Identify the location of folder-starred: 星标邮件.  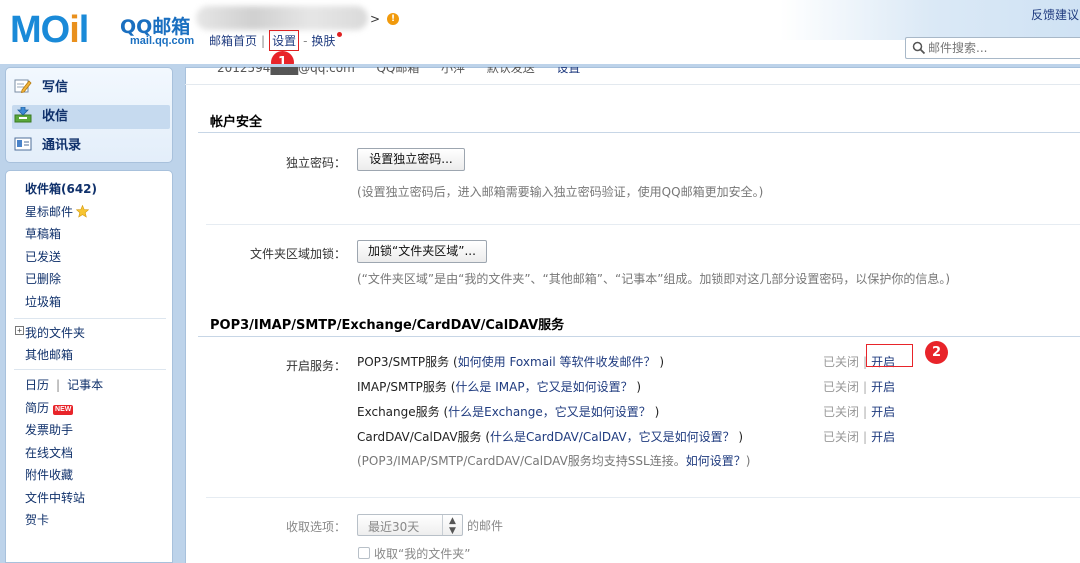
(57, 211).